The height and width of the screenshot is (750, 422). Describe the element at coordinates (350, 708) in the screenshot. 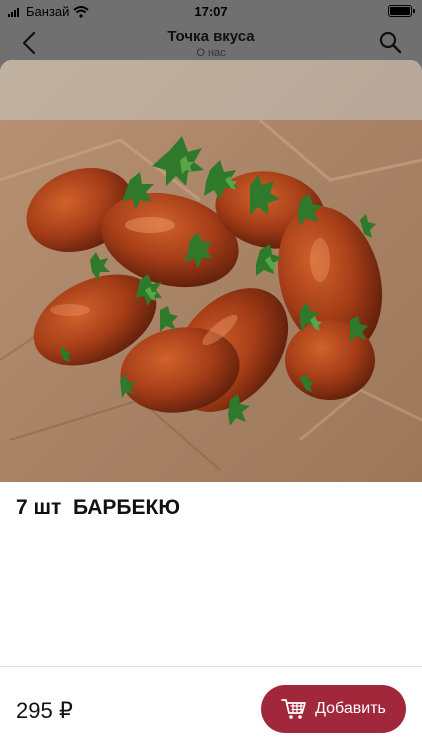

I see `add-button-label: Добавить` at that location.